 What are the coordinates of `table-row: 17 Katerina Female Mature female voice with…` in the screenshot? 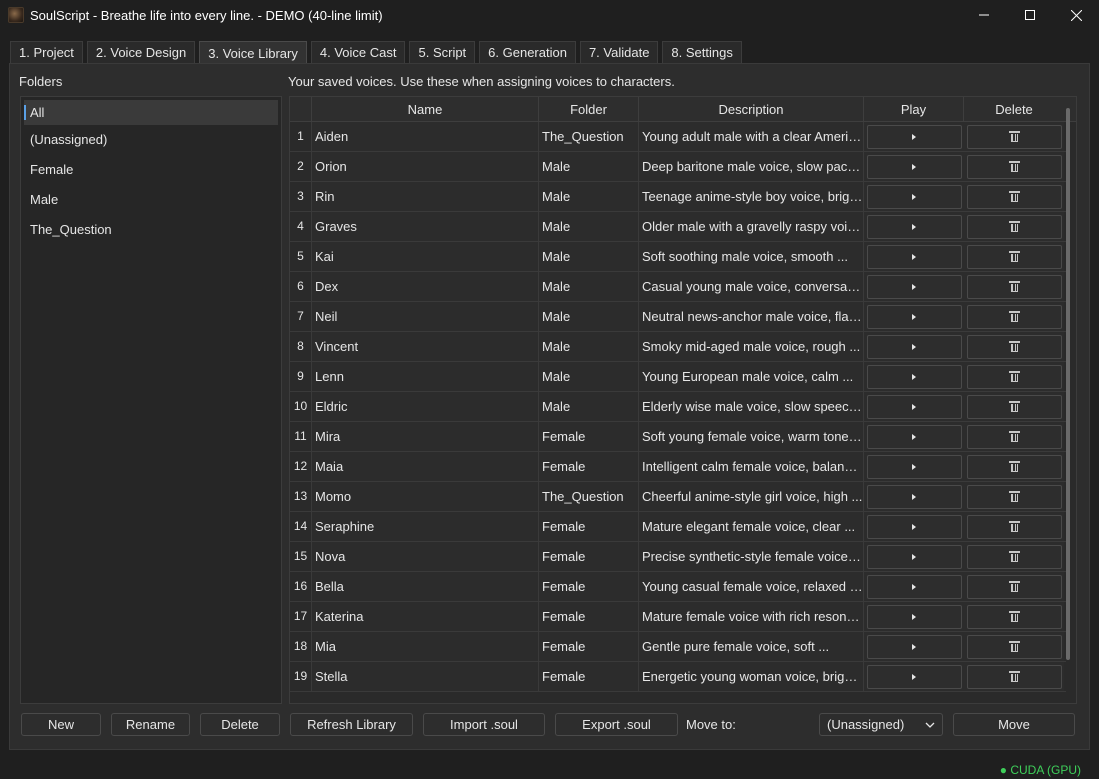 It's located at (678, 617).